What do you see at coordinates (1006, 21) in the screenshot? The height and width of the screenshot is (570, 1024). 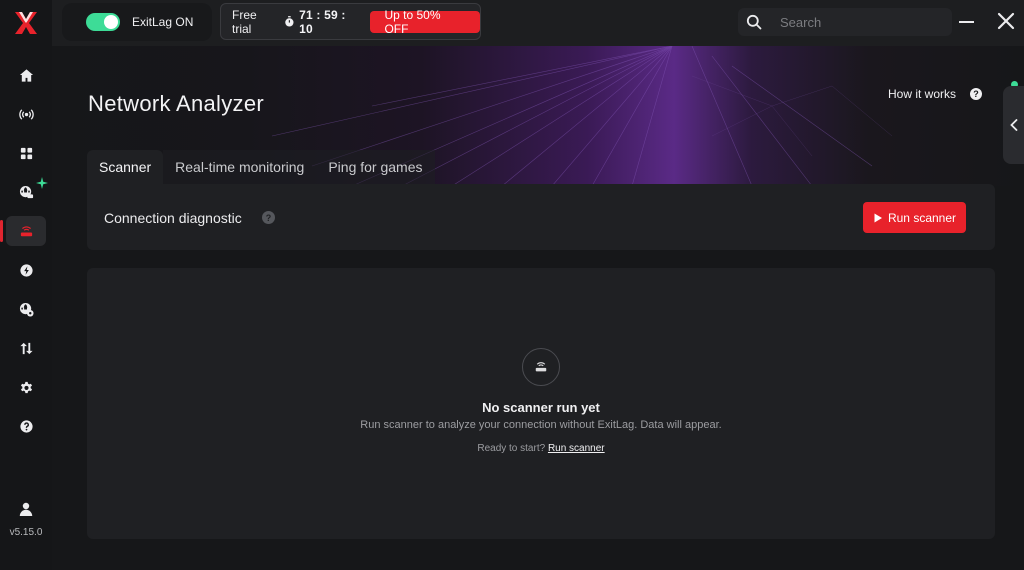 I see `close-button` at bounding box center [1006, 21].